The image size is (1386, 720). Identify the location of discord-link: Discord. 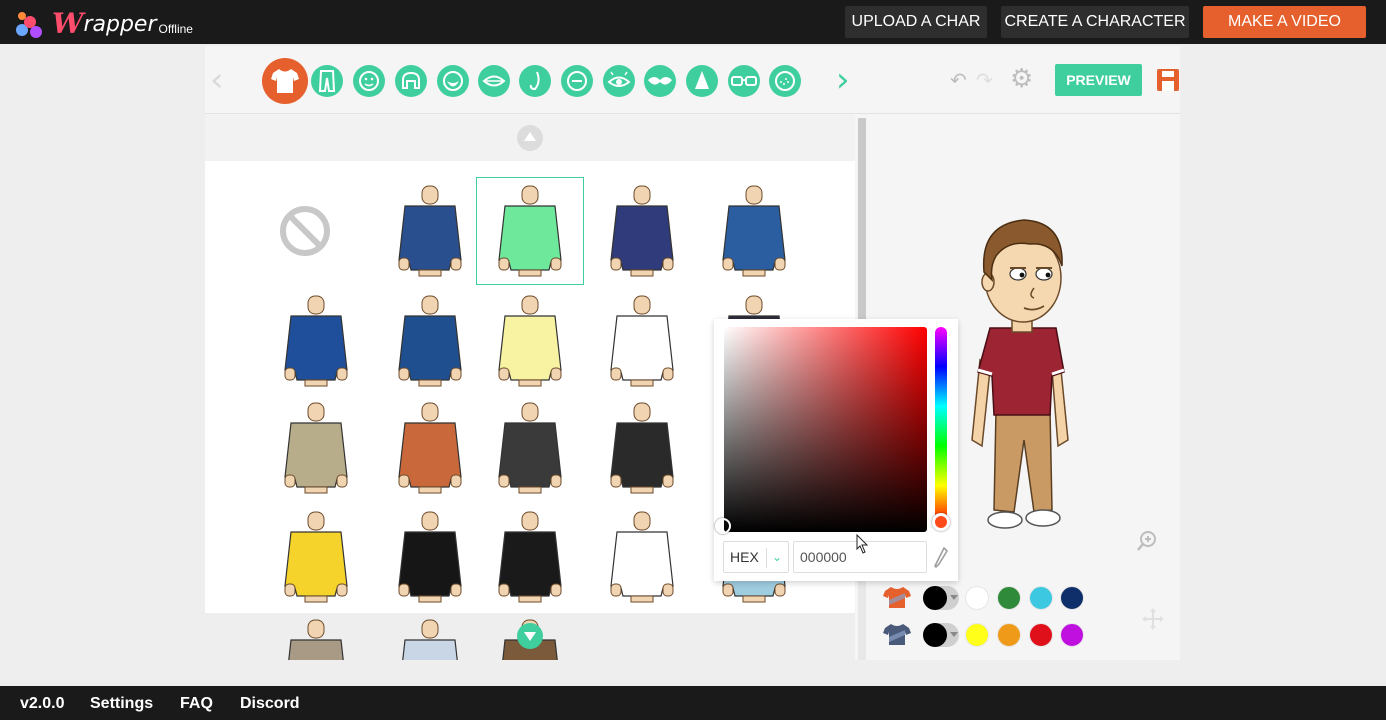
(270, 703).